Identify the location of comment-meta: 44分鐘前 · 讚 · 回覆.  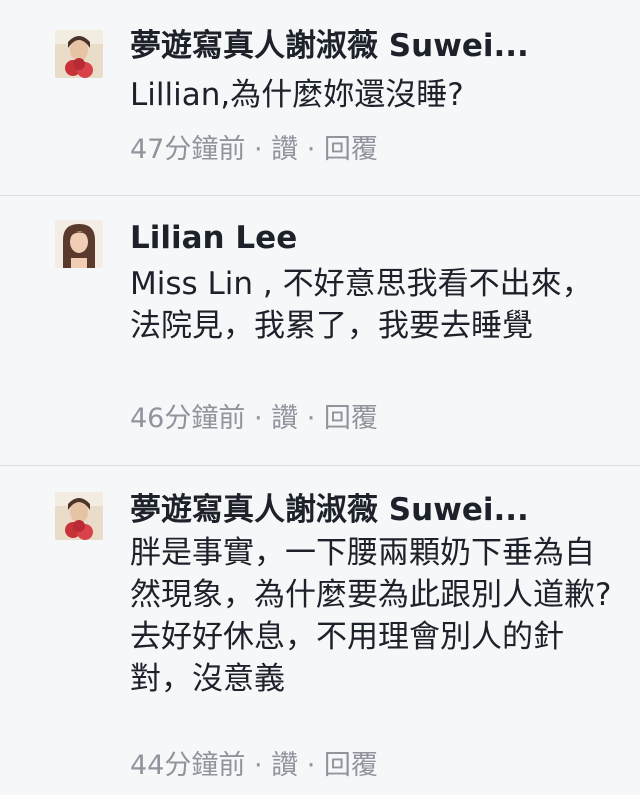
(254, 766).